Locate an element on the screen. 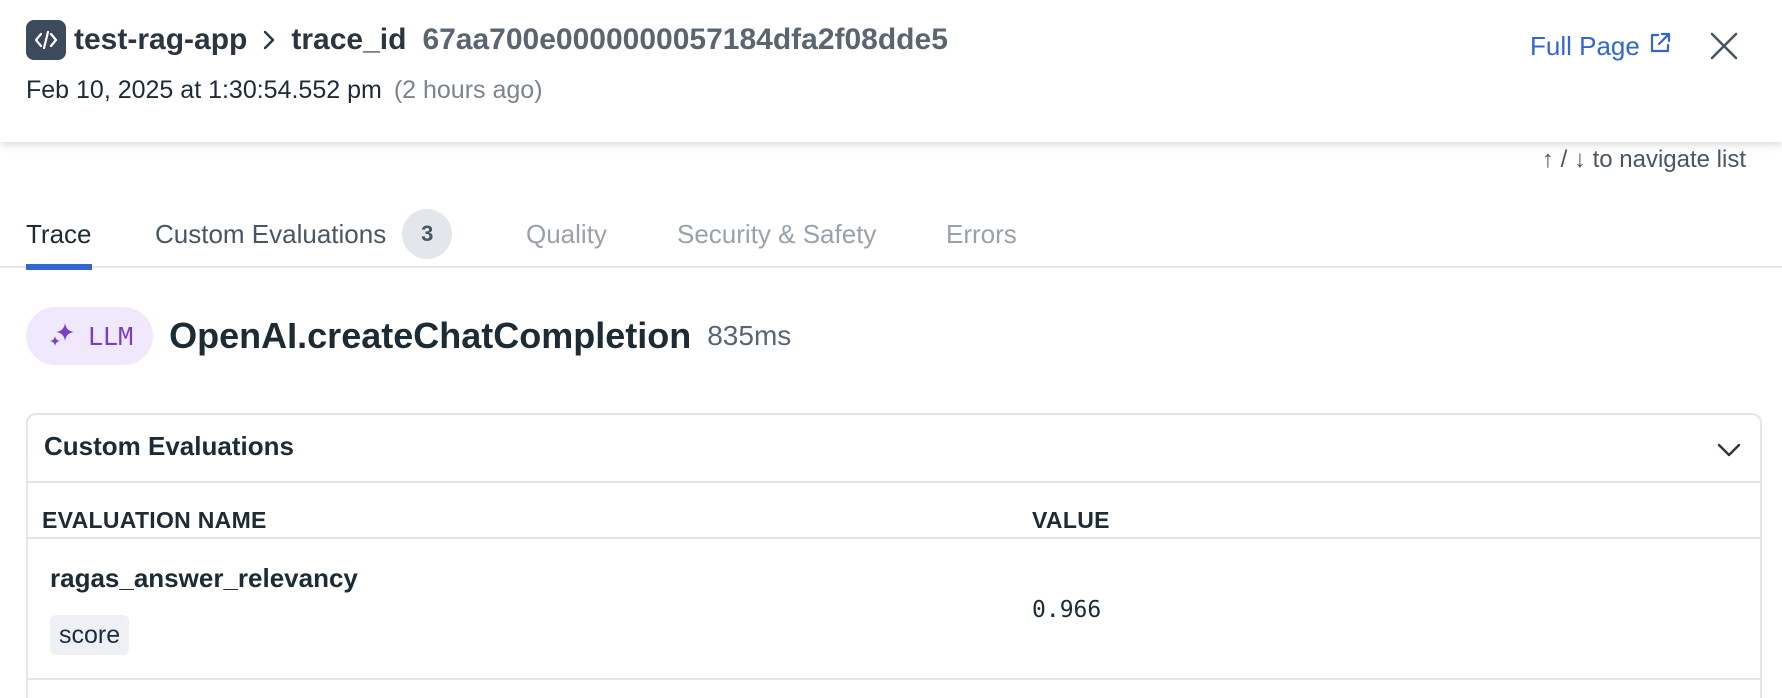 This screenshot has width=1782, height=698. span-name: OpenAI.createChatCompletion is located at coordinates (430, 335).